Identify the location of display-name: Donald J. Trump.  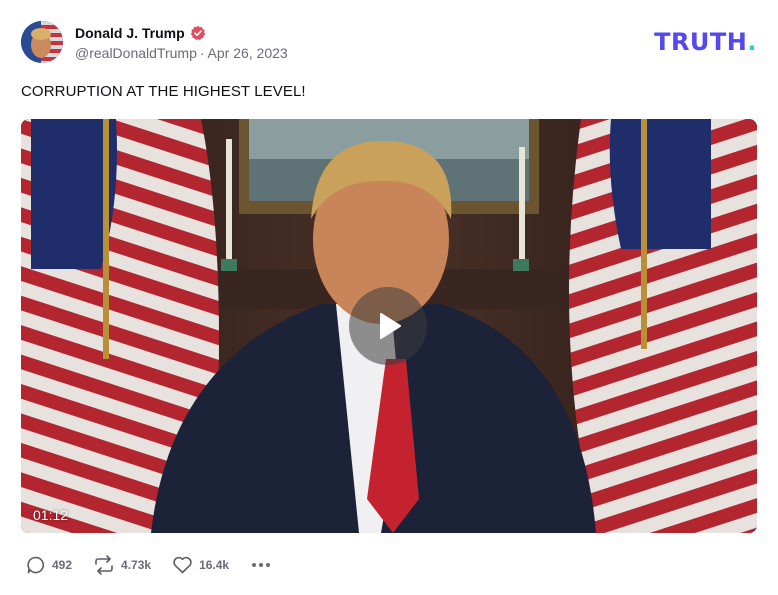
(130, 33).